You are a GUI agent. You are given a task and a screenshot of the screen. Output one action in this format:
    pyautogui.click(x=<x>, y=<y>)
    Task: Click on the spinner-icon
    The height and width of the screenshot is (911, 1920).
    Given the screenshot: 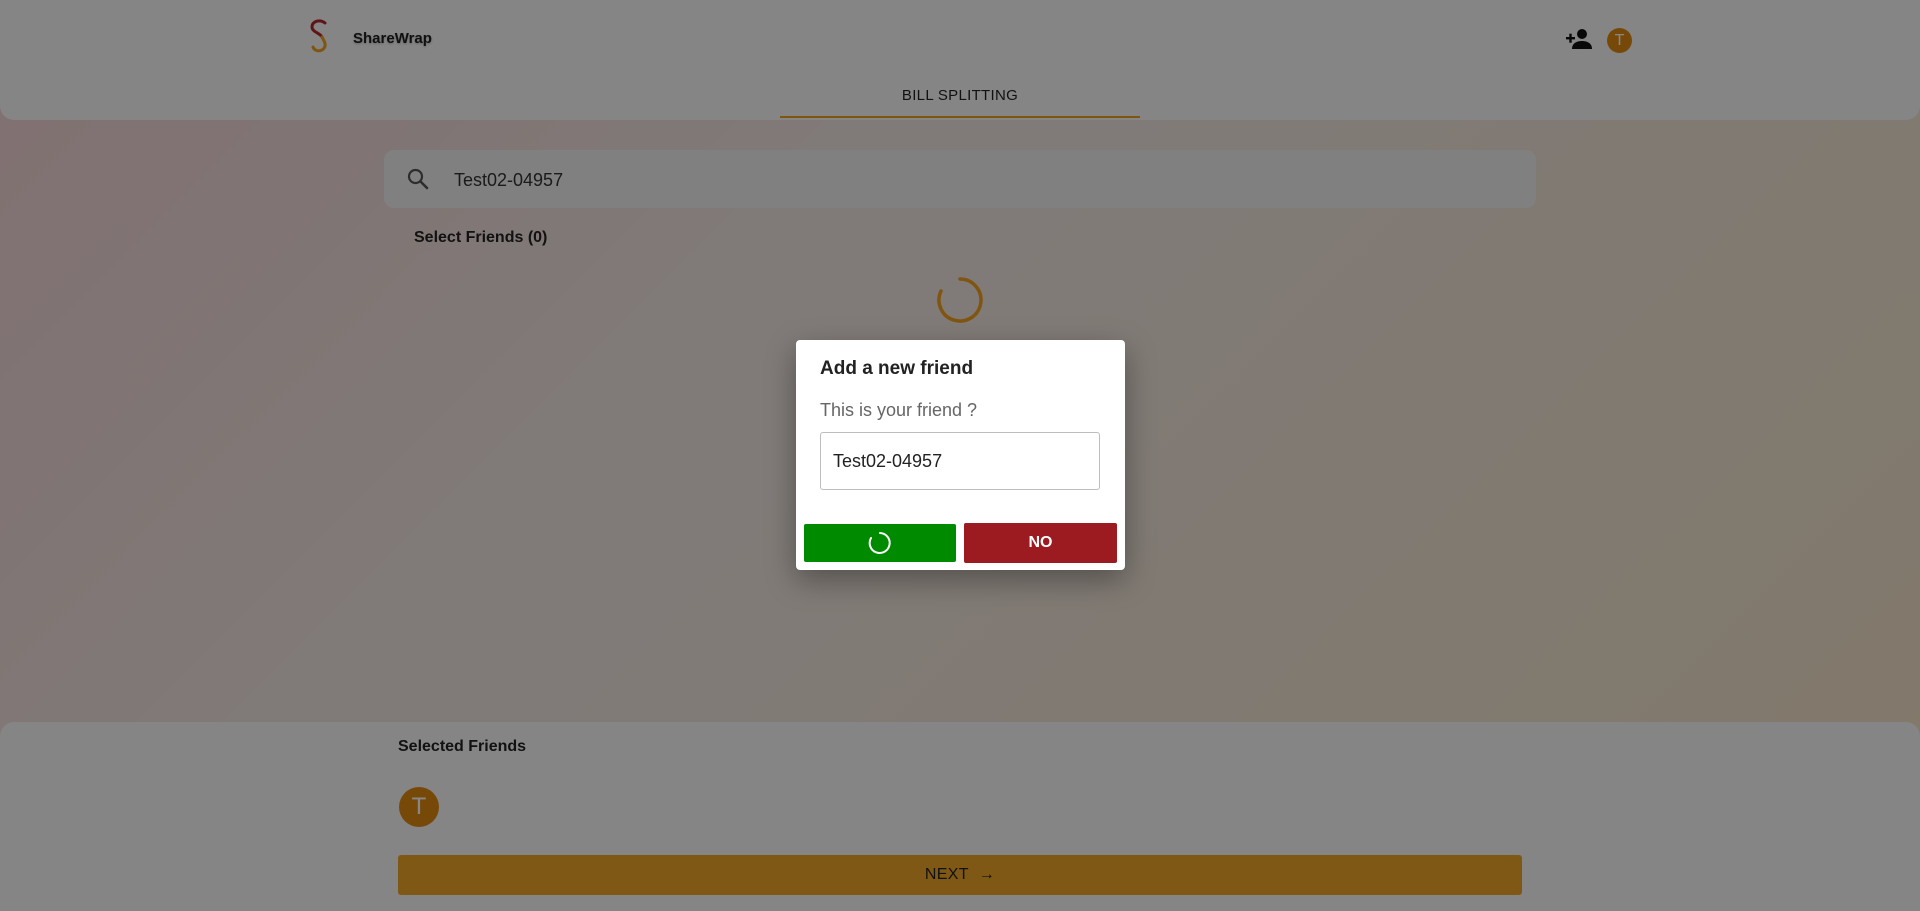 What is the action you would take?
    pyautogui.click(x=879, y=543)
    